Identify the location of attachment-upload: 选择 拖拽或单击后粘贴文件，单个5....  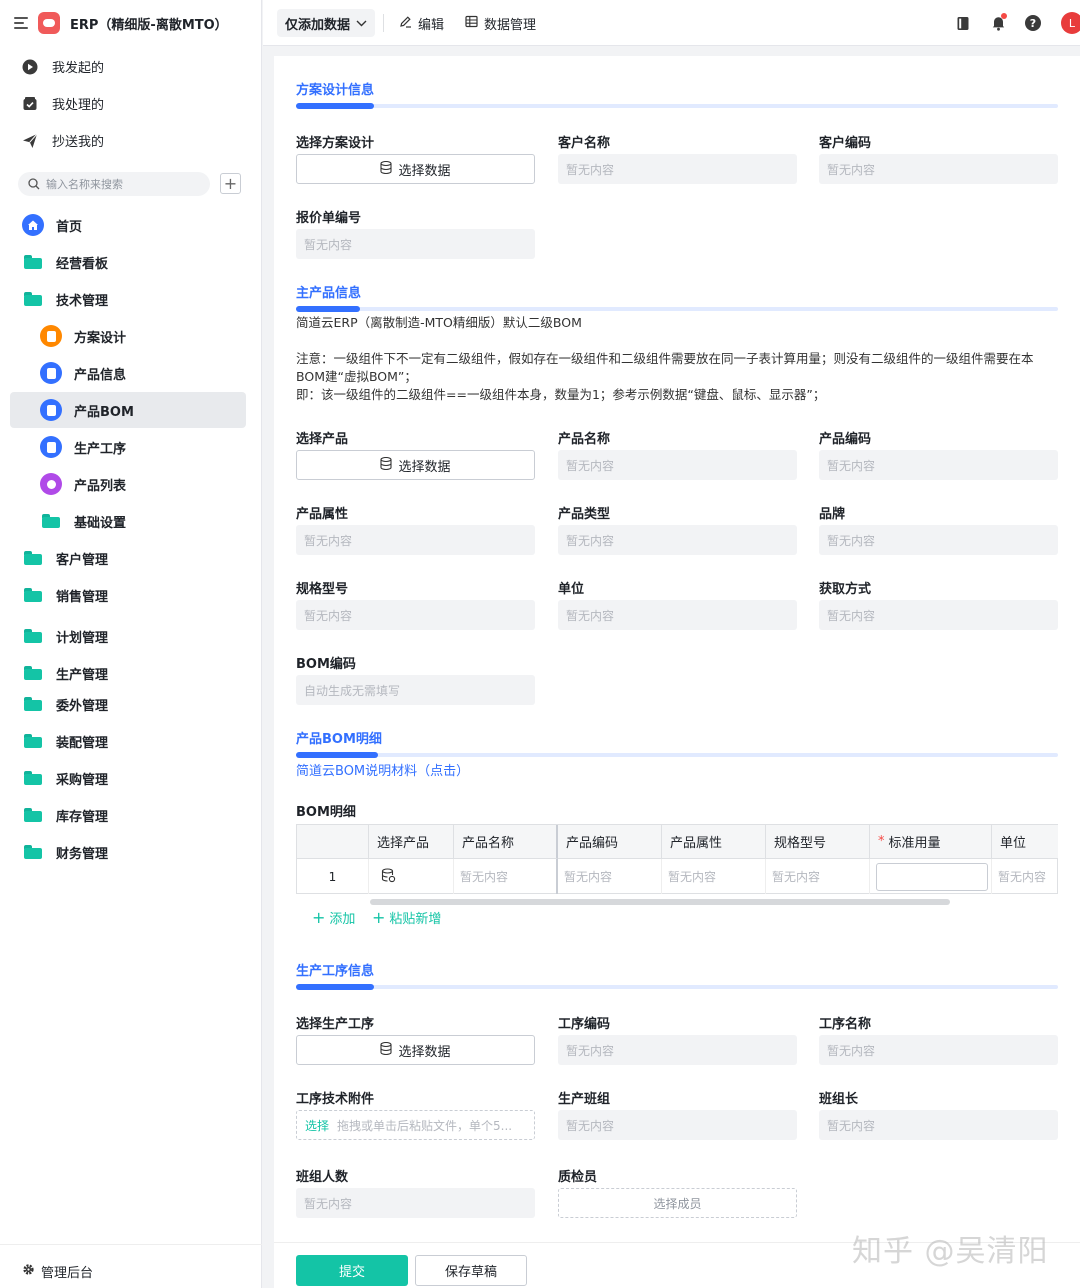
(415, 1125).